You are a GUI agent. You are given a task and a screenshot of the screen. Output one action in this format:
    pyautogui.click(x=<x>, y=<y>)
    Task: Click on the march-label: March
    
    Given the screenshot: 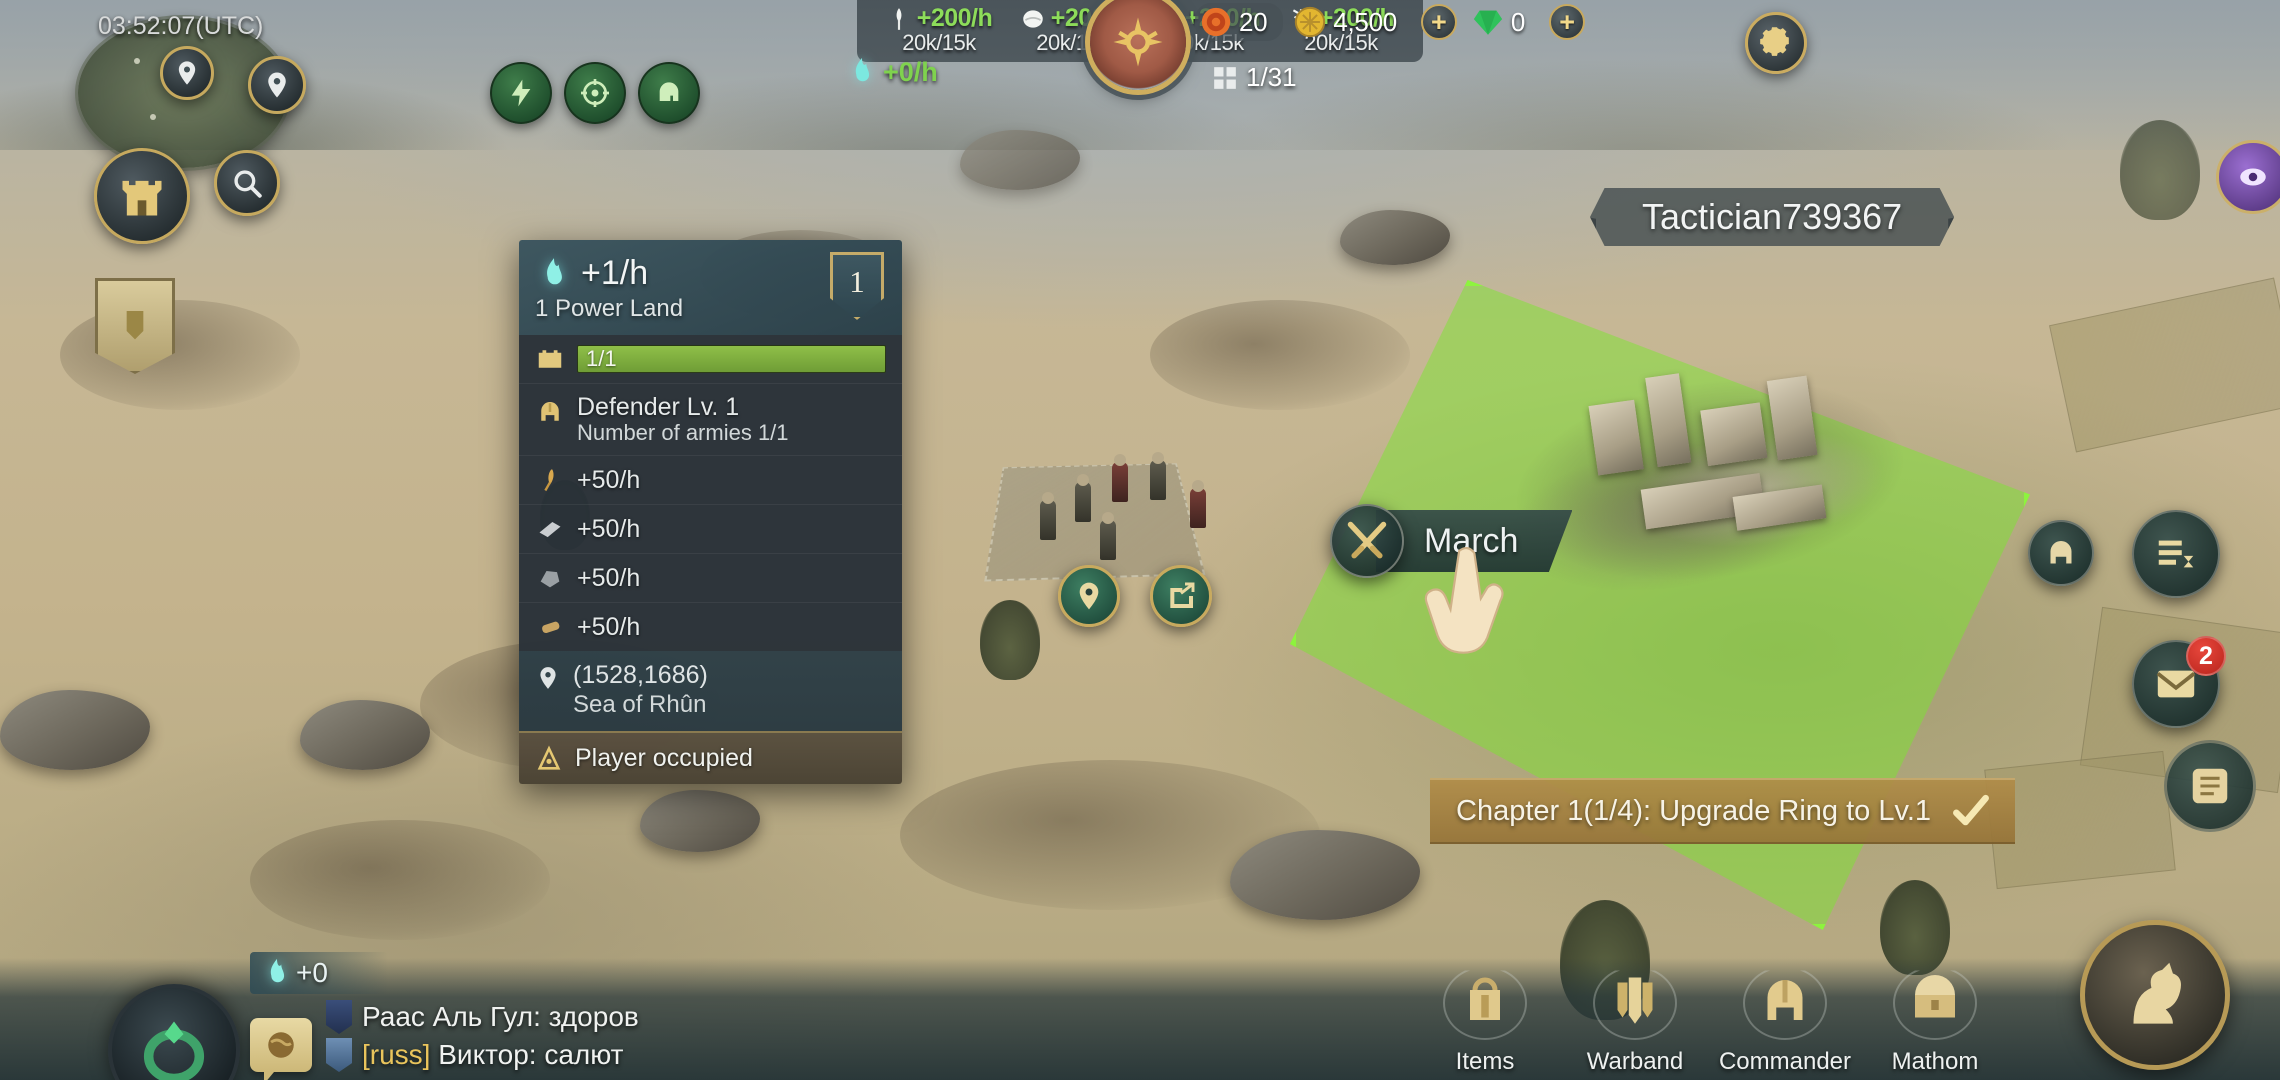 What is the action you would take?
    pyautogui.click(x=1471, y=540)
    